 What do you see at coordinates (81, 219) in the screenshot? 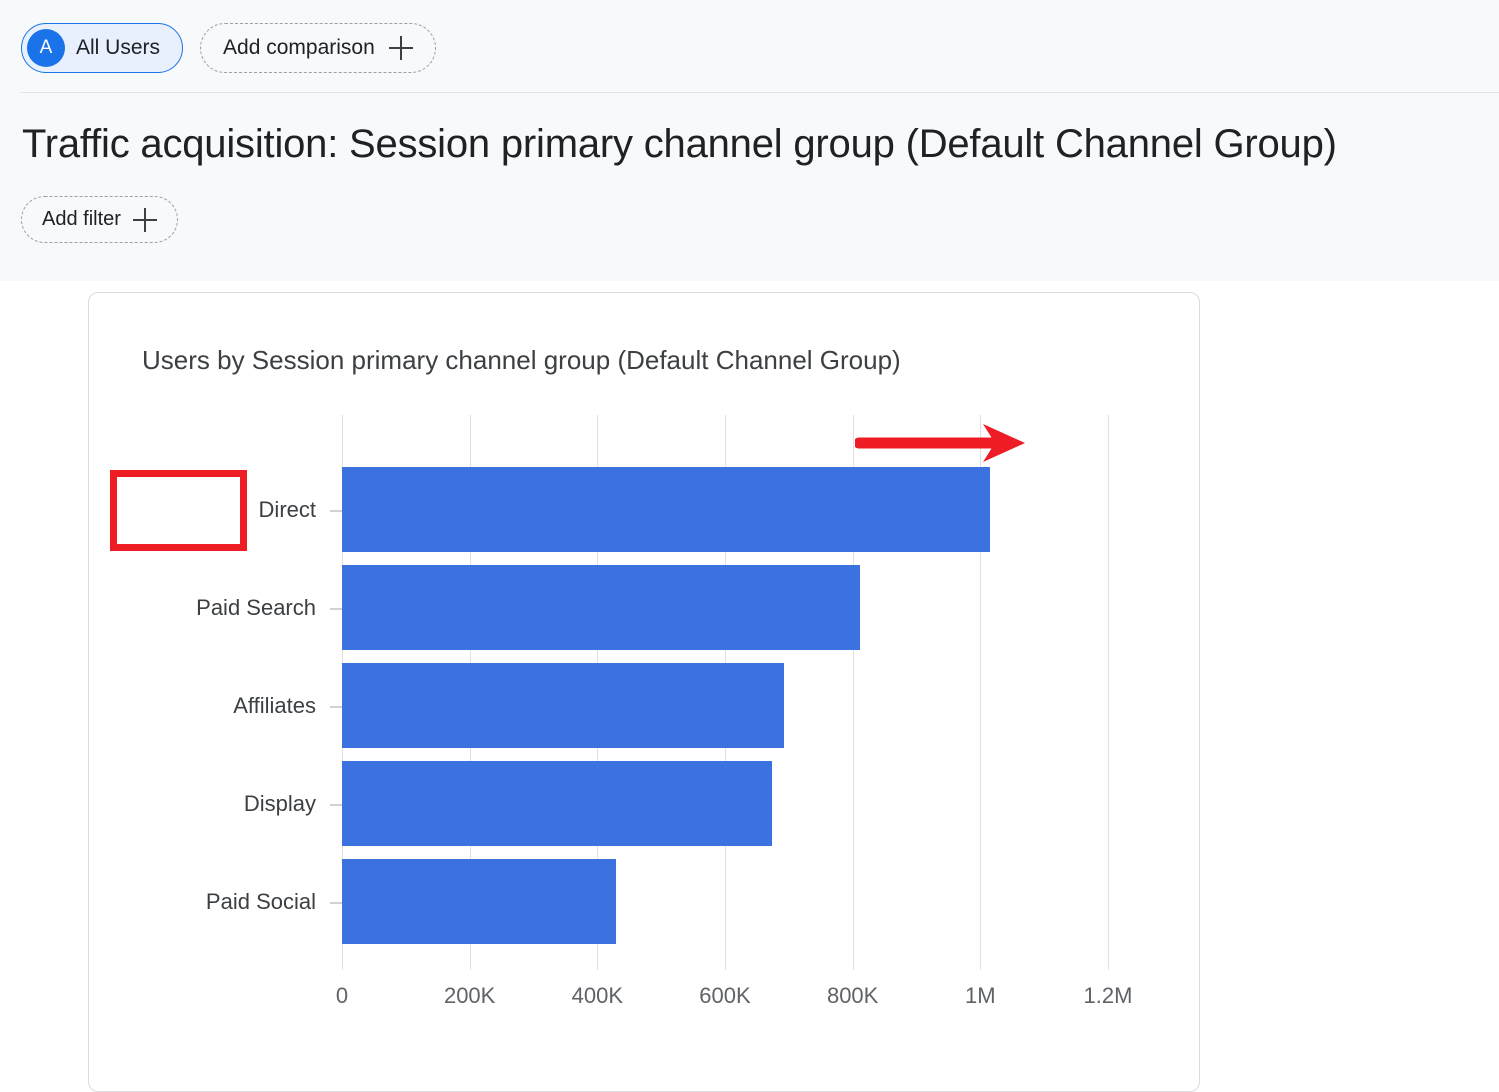
I see `add-filter-label: Add filter` at bounding box center [81, 219].